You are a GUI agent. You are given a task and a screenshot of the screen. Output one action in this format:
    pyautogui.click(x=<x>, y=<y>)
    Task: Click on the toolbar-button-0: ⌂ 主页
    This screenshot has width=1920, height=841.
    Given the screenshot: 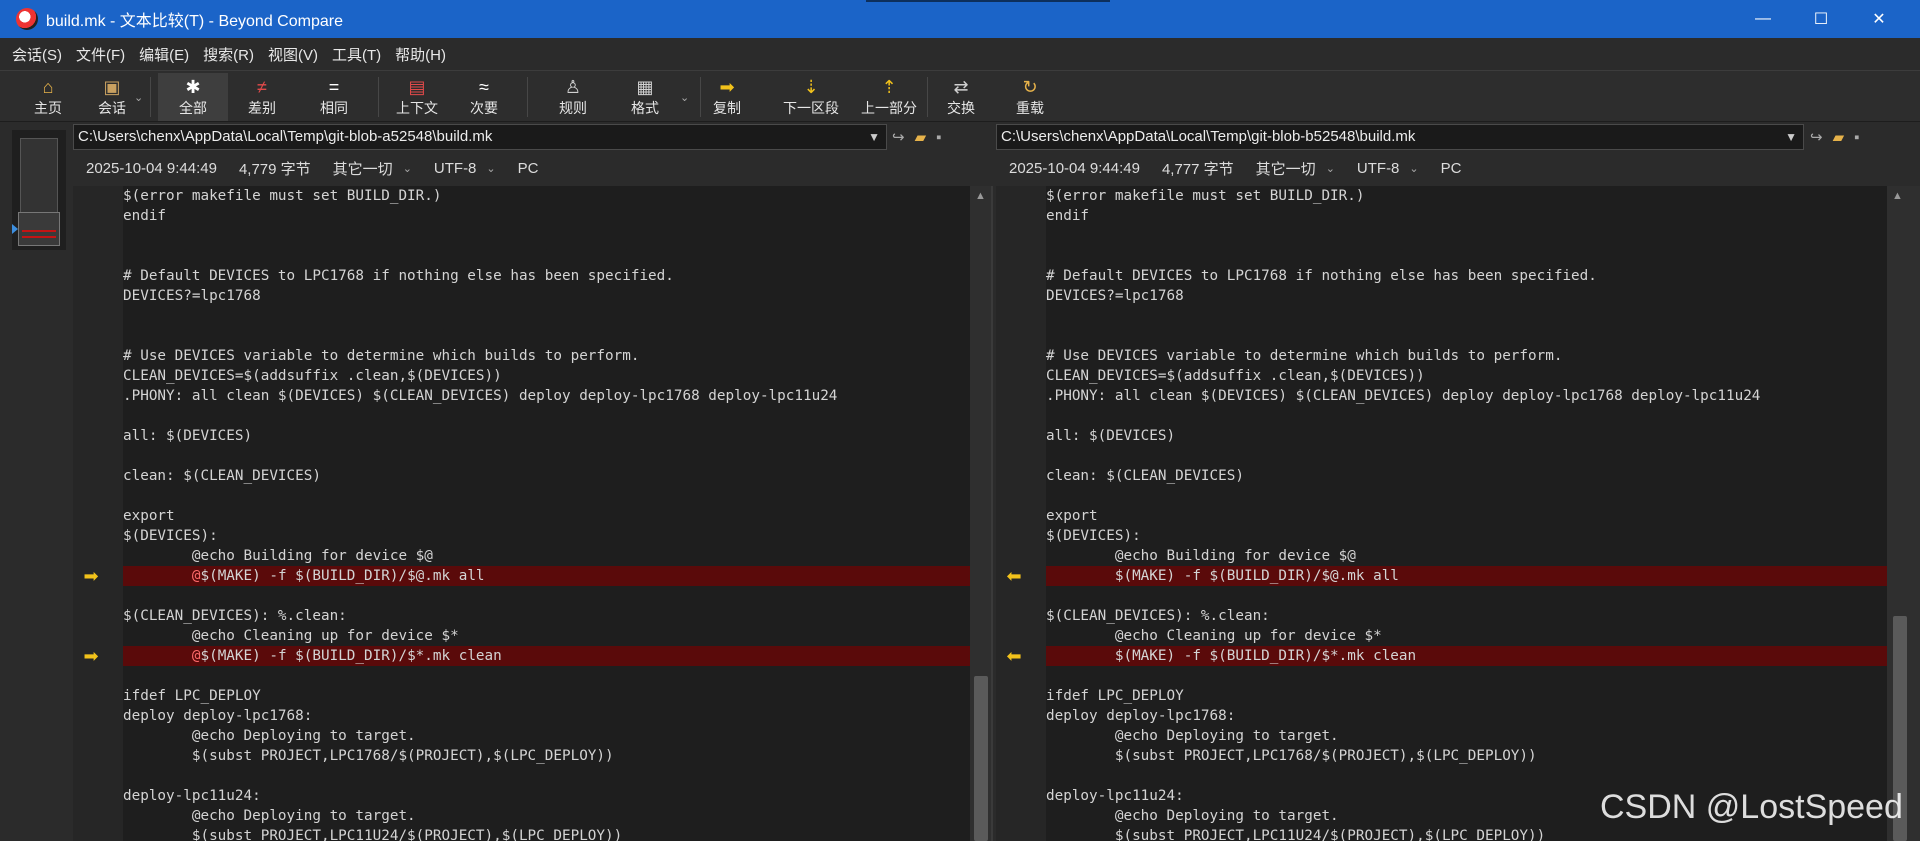 What is the action you would take?
    pyautogui.click(x=48, y=97)
    